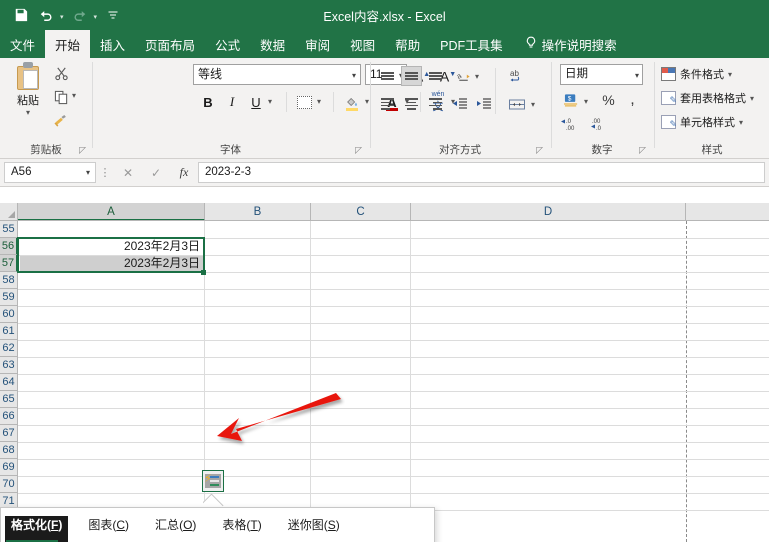 This screenshot has height=542, width=769. I want to click on tab-file: 文件, so click(22, 44).